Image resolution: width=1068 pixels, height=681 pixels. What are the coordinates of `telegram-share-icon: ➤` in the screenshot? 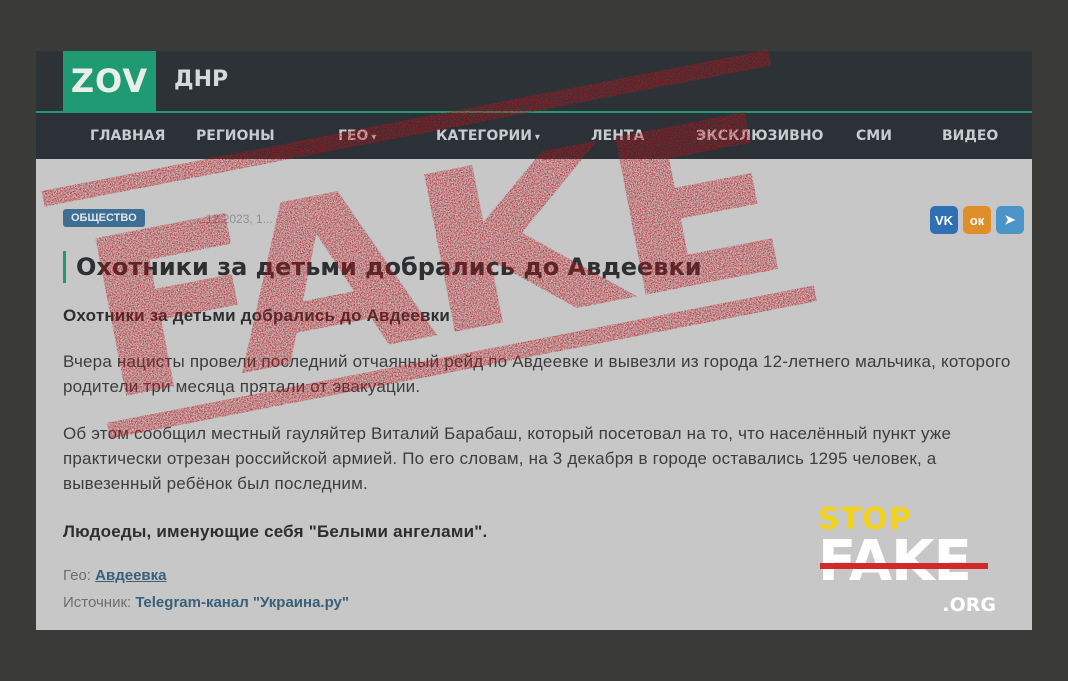 It's located at (1010, 220).